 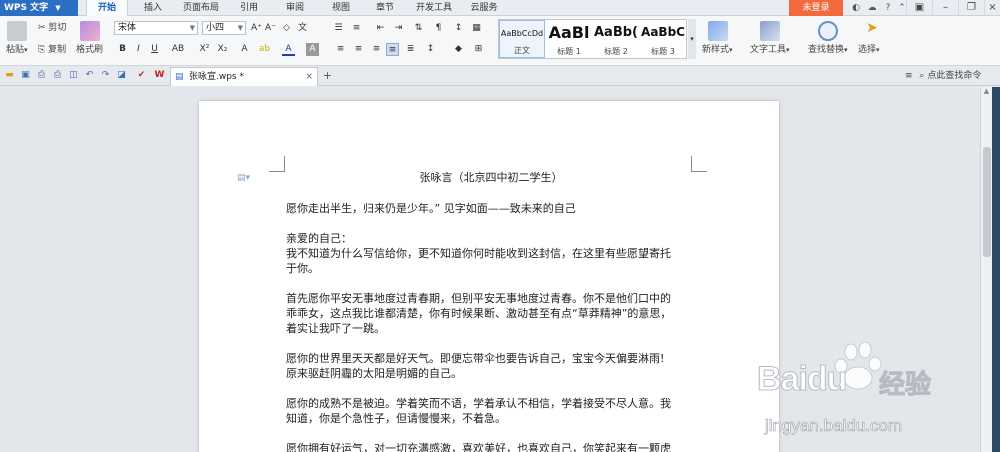 I want to click on document-line: 知道，你是个急性子，但请慢慢来，不着急。, so click(x=491, y=418).